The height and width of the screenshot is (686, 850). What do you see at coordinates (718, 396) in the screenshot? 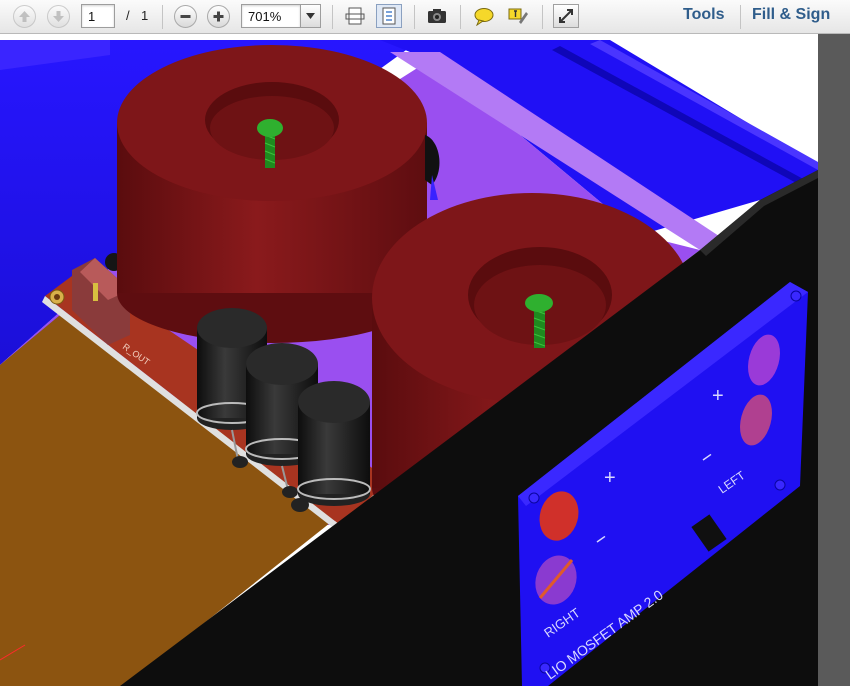
I see `plus-label-left: +` at bounding box center [718, 396].